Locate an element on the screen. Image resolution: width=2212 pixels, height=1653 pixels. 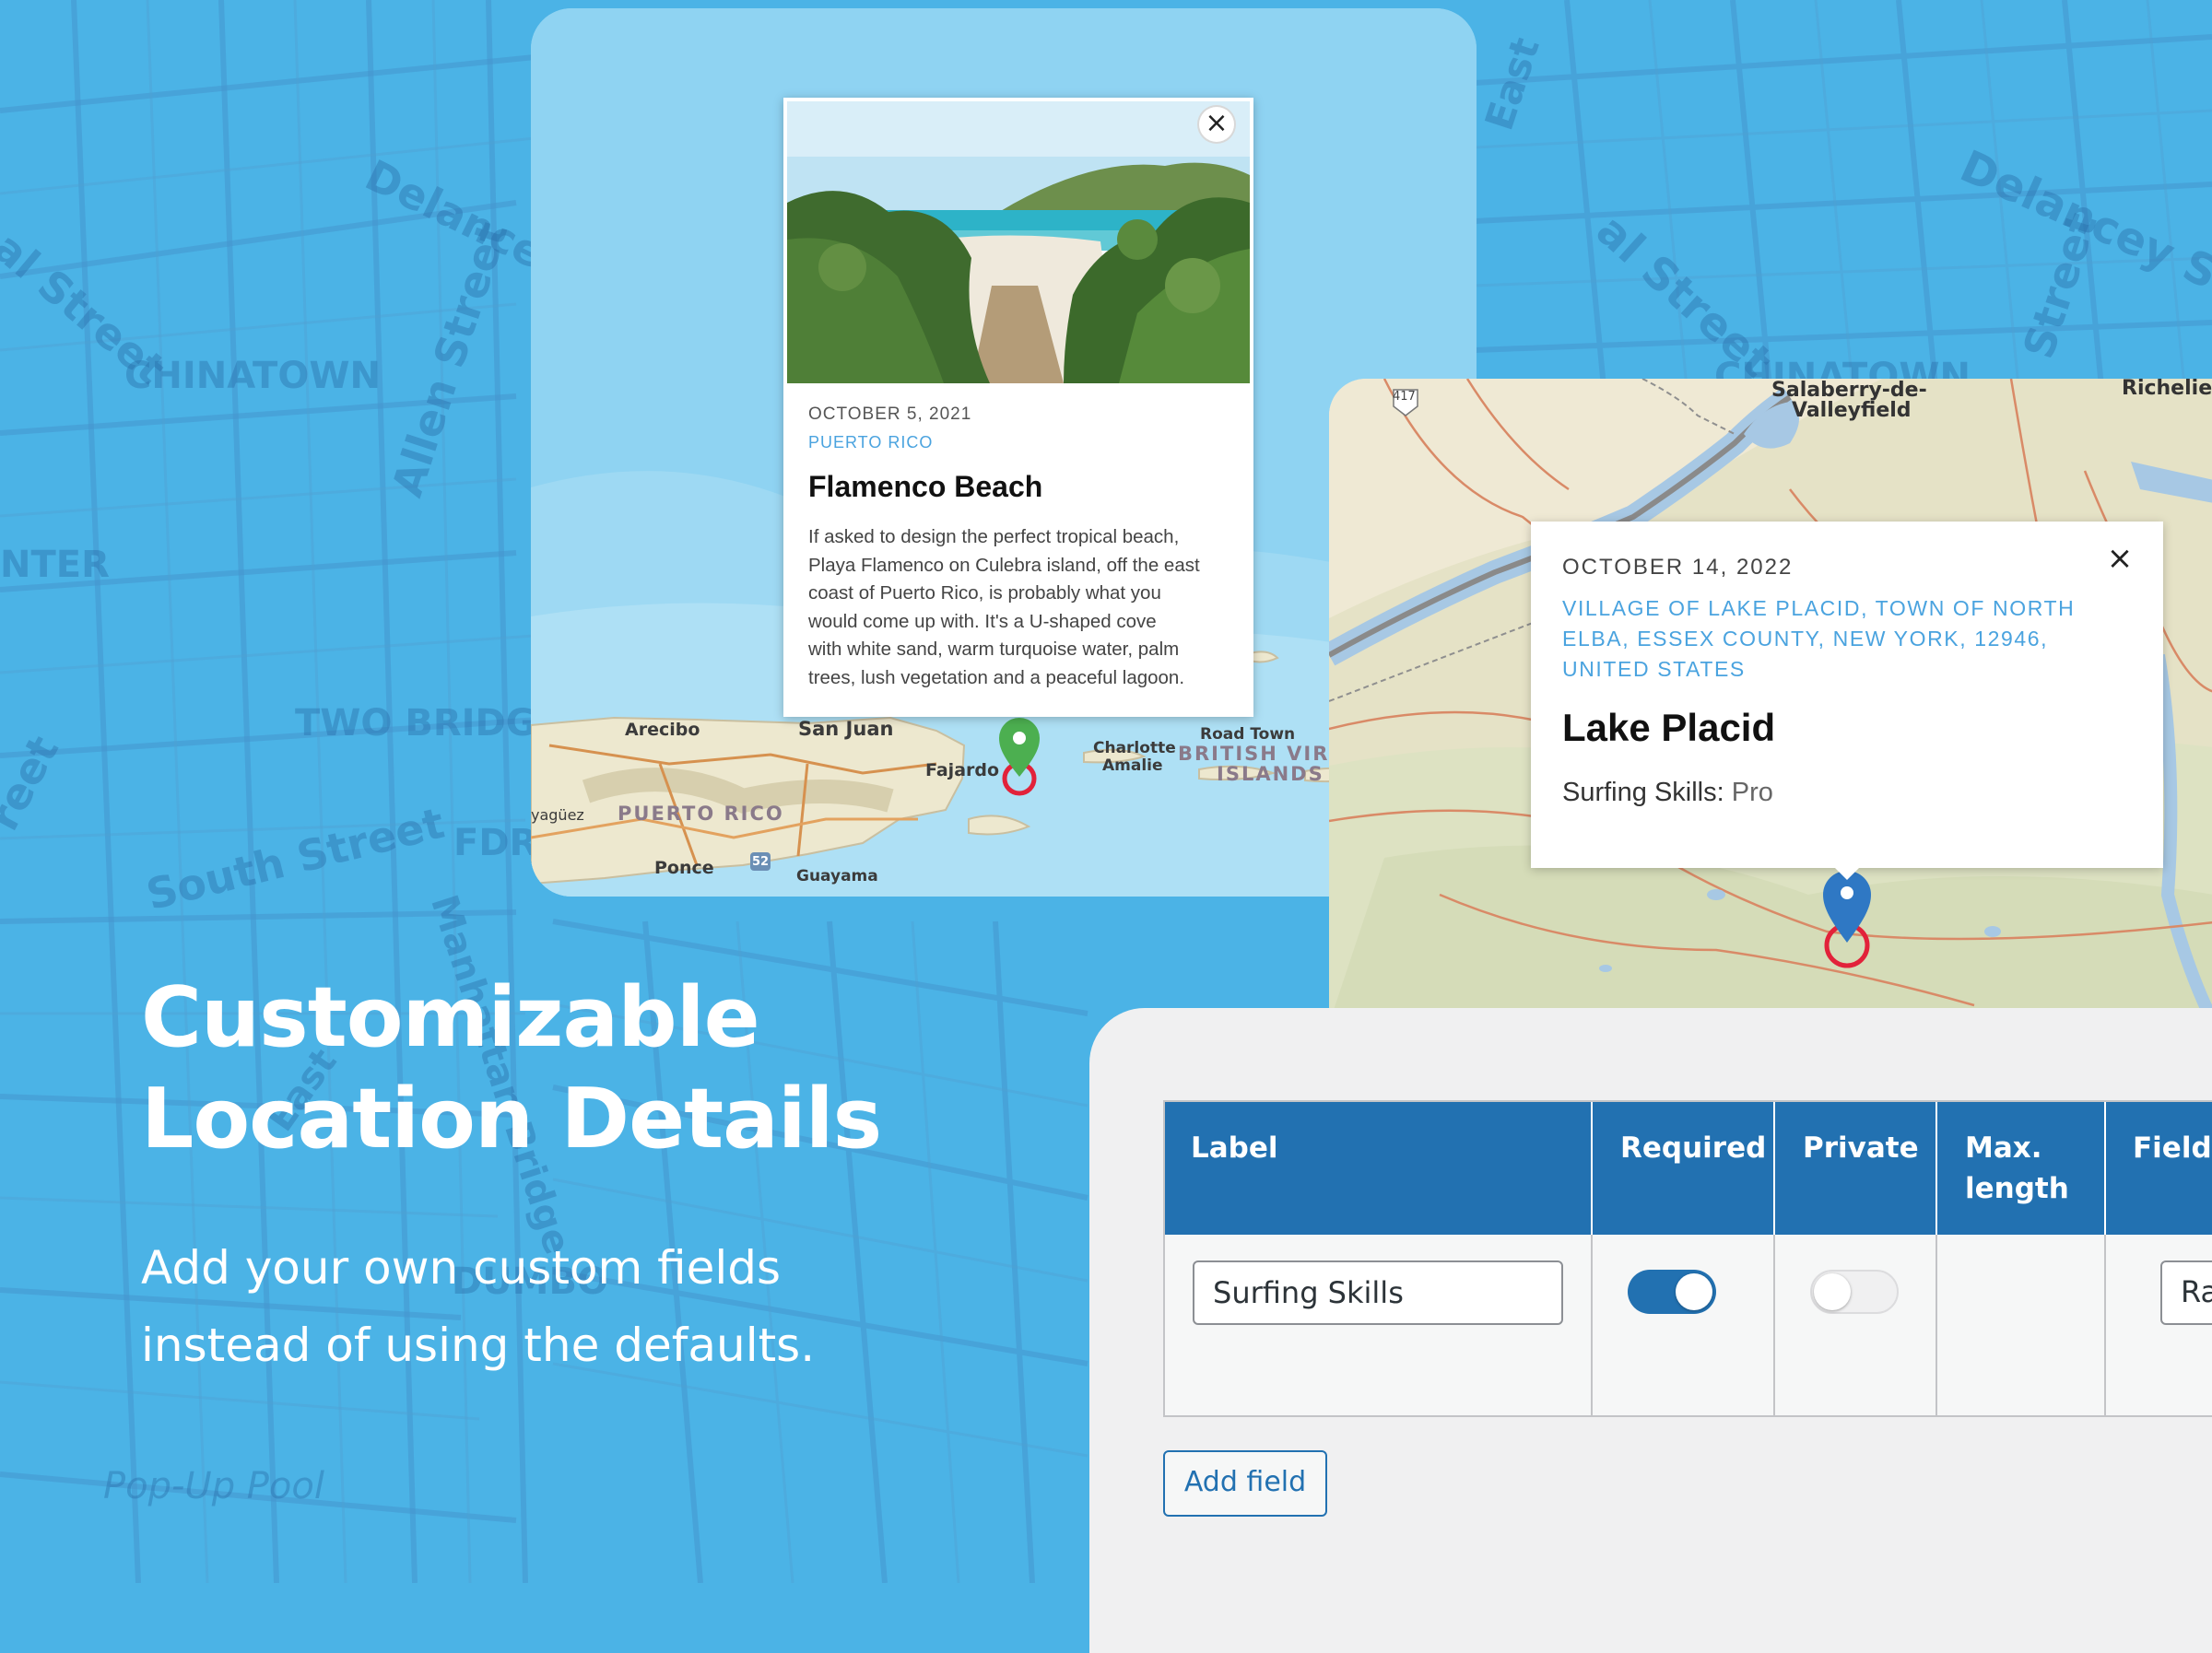
column-header-max-length: Max. length is located at coordinates (2017, 1168).